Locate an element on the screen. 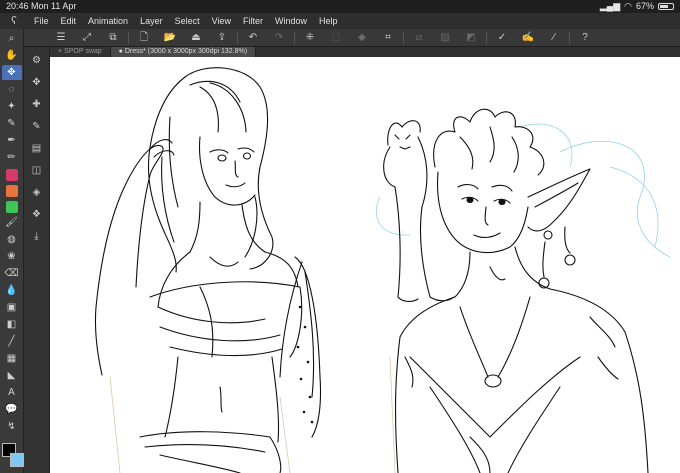  sub-color-chip is located at coordinates (17, 460).